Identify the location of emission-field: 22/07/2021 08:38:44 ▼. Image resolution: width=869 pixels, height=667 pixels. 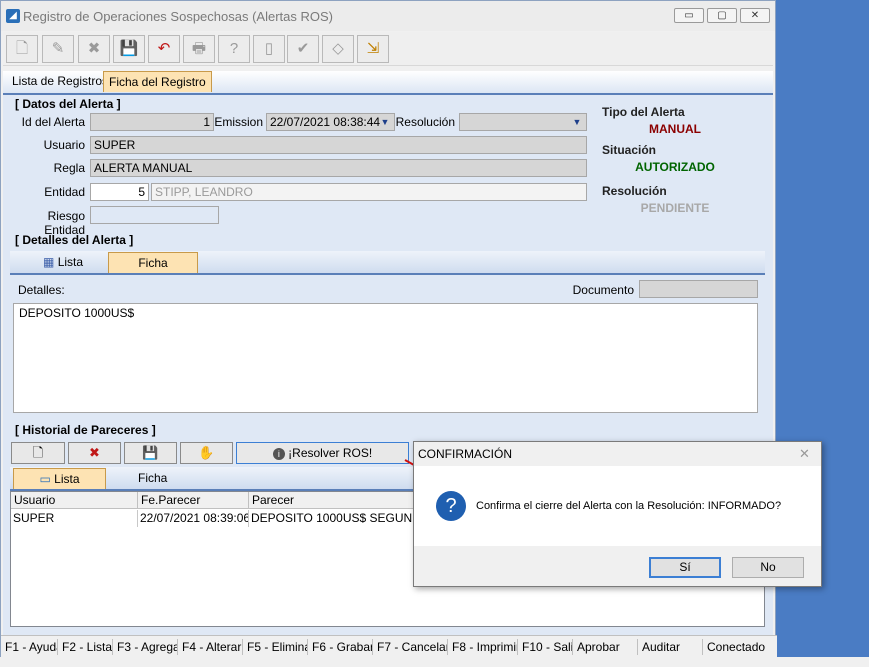
(330, 122).